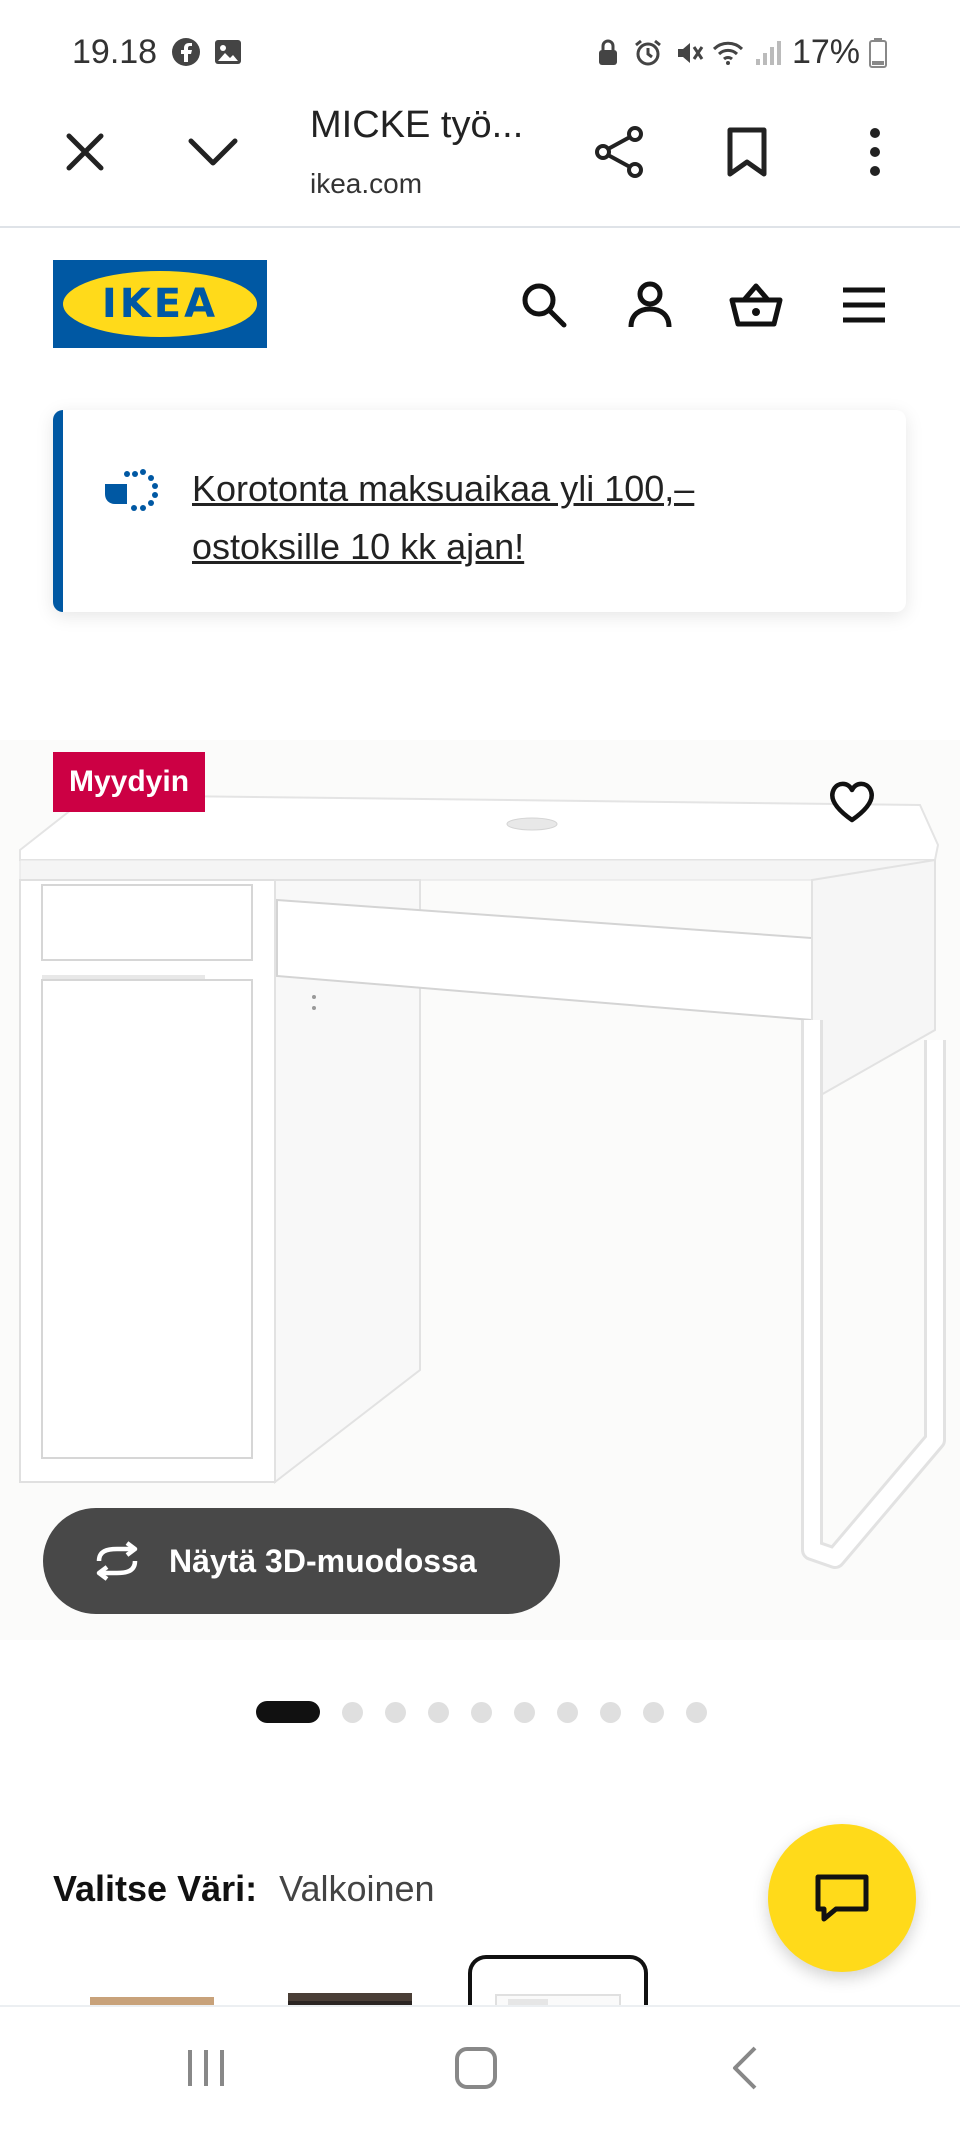 The width and height of the screenshot is (960, 2133). I want to click on logo-text: IKEA, so click(160, 304).